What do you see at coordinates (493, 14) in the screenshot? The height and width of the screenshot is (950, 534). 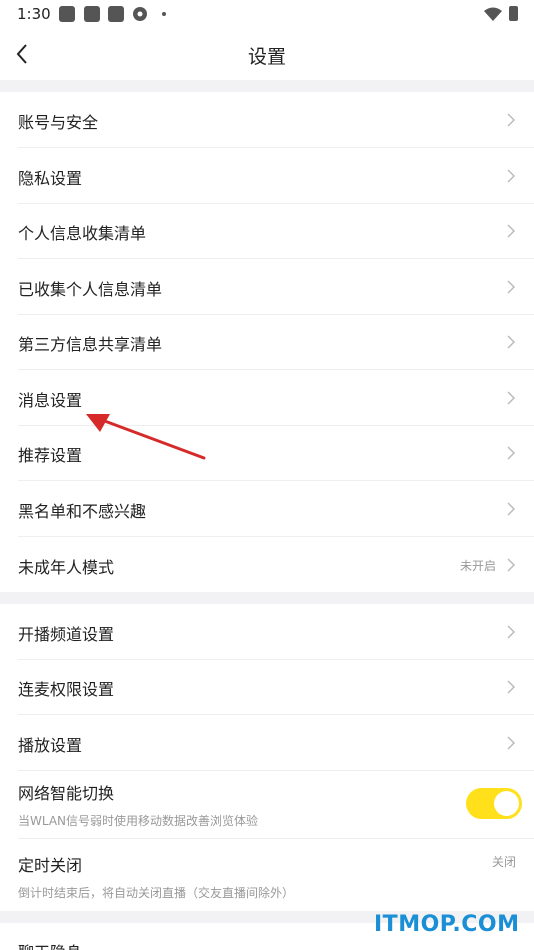 I see `wifi-icon` at bounding box center [493, 14].